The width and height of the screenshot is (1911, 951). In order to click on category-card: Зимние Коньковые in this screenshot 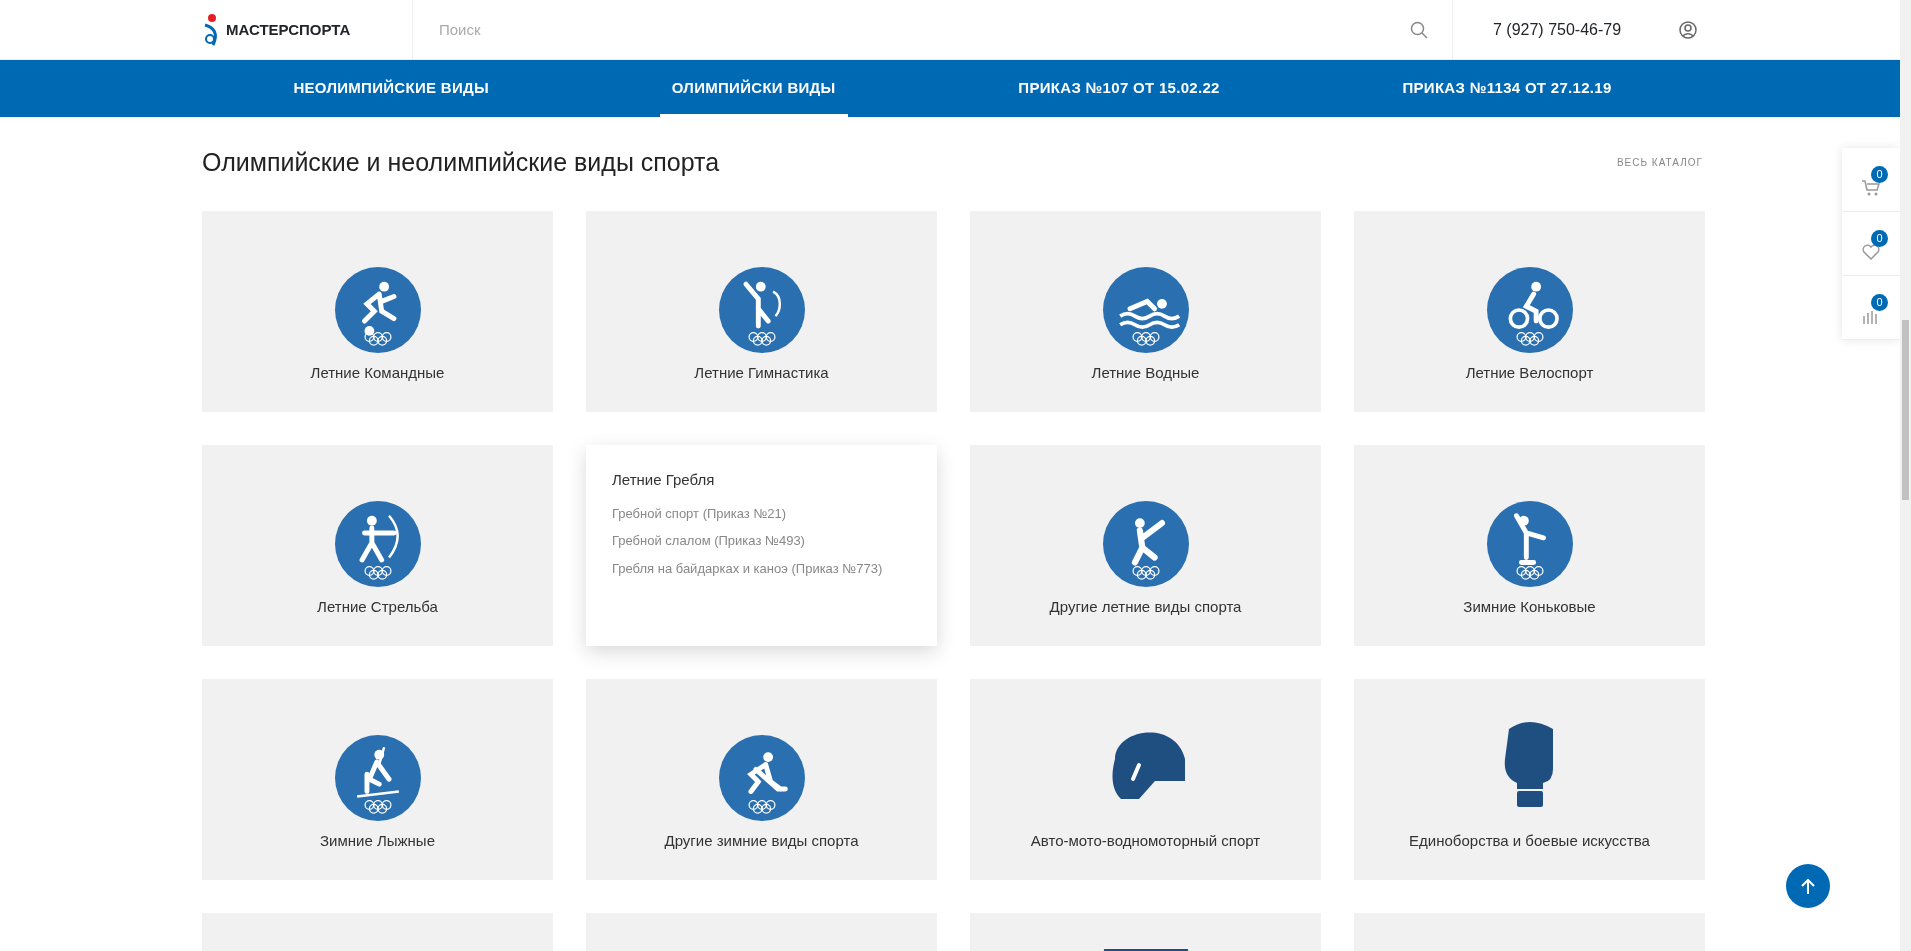, I will do `click(1529, 545)`.